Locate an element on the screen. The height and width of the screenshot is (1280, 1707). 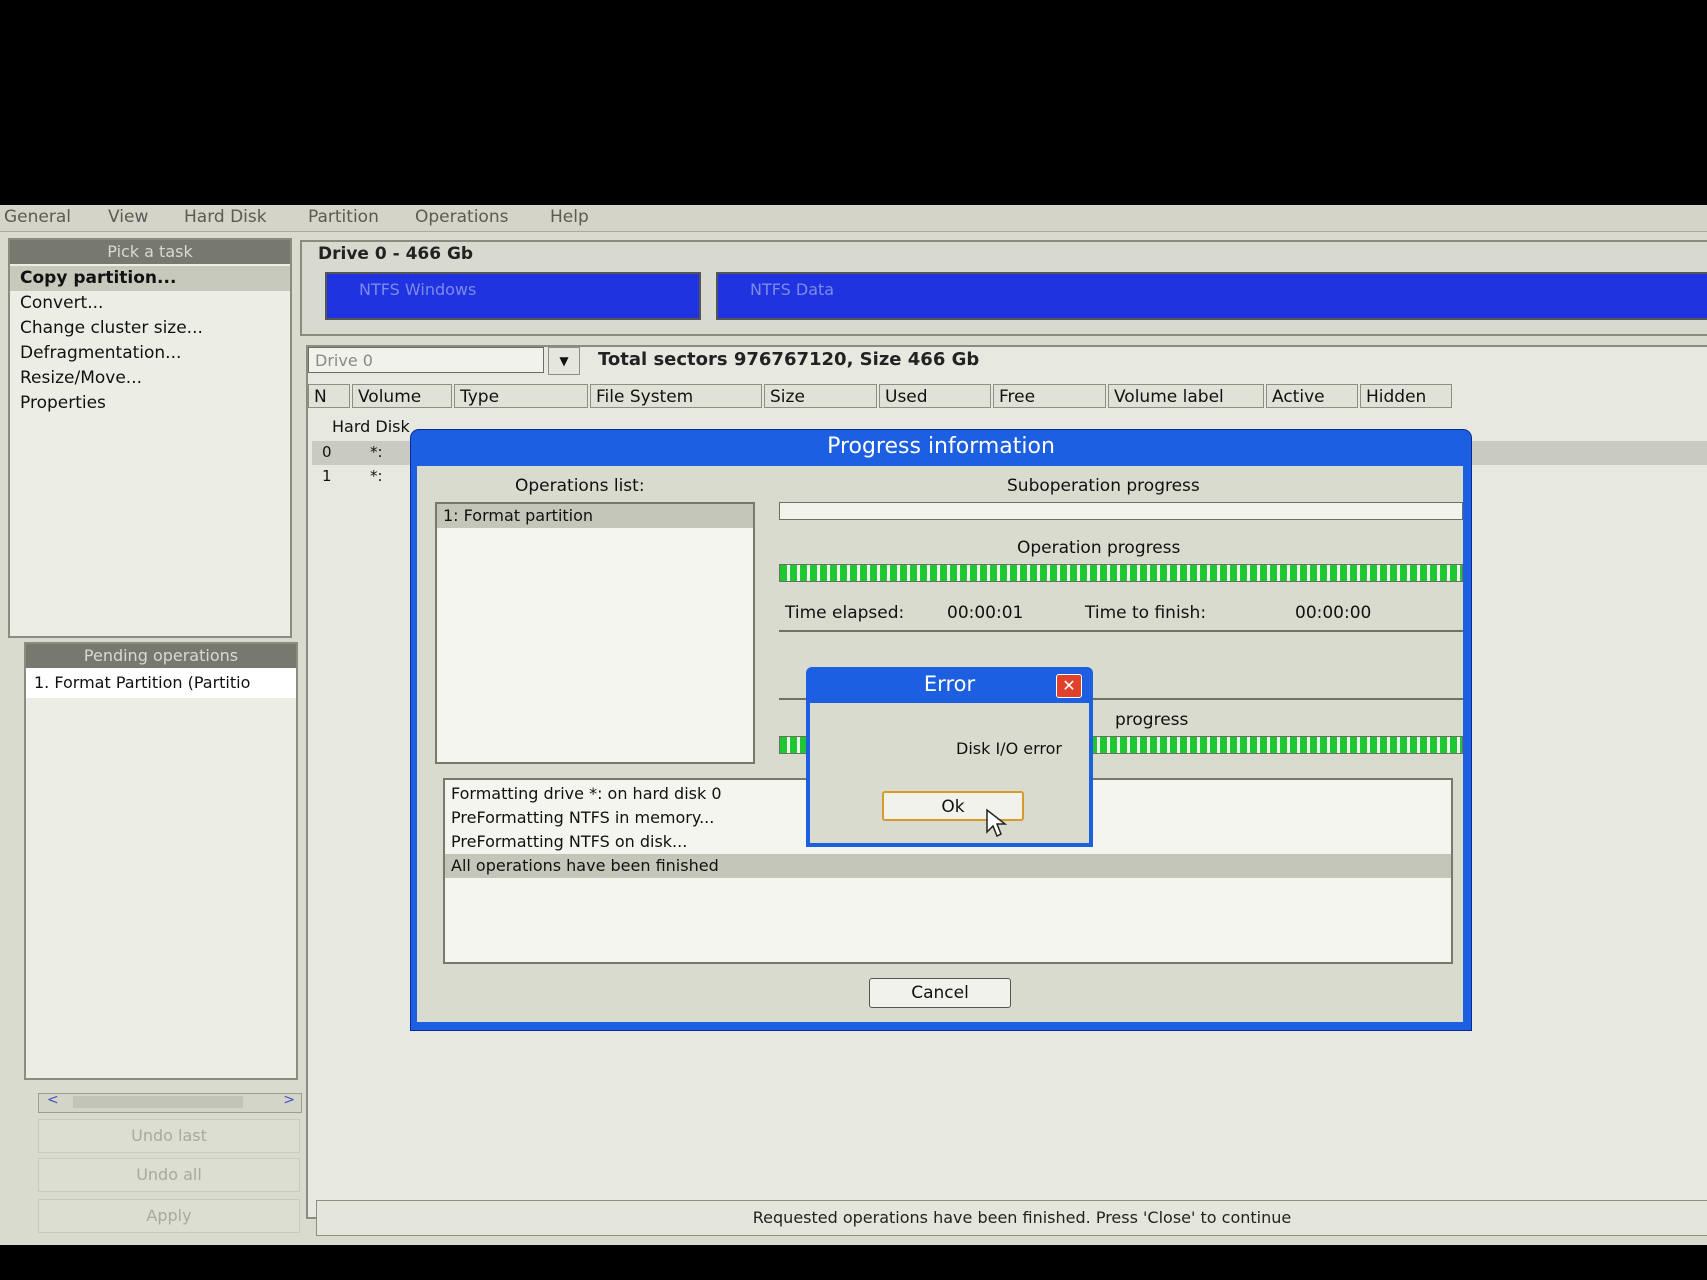
pending-scrollbar: < > is located at coordinates (170, 1102).